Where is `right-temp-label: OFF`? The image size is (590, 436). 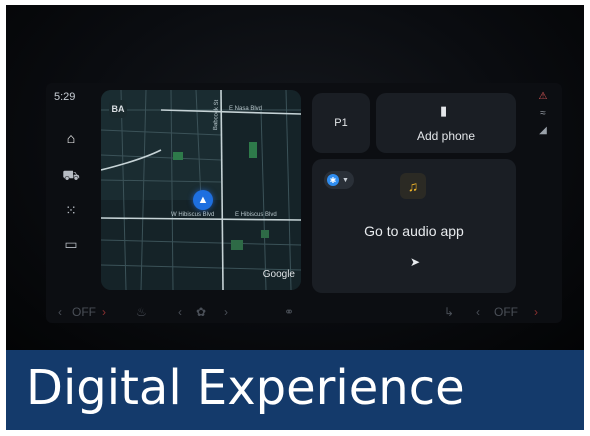 right-temp-label: OFF is located at coordinates (506, 312).